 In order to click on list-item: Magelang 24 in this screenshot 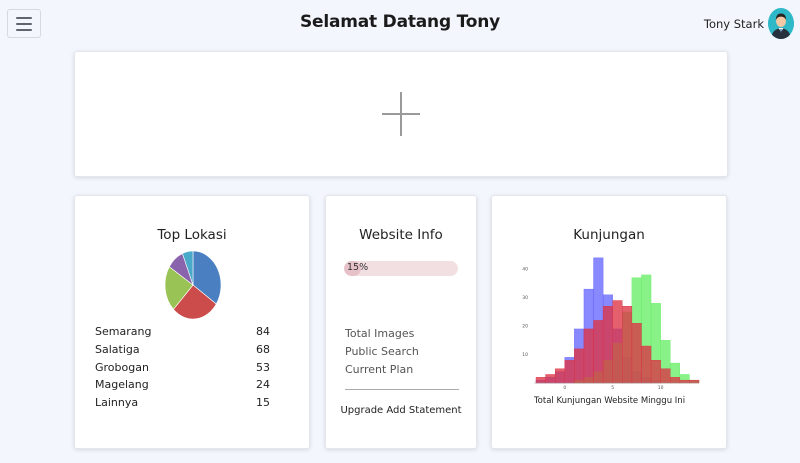, I will do `click(182, 385)`.